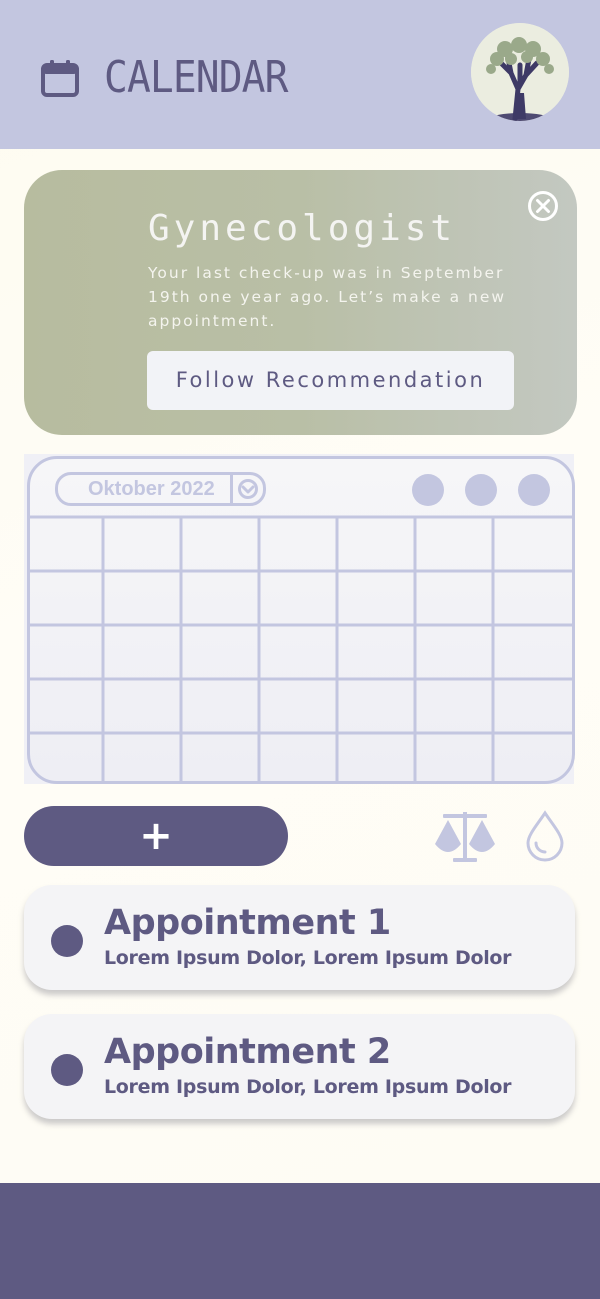  I want to click on add-label: +, so click(156, 836).